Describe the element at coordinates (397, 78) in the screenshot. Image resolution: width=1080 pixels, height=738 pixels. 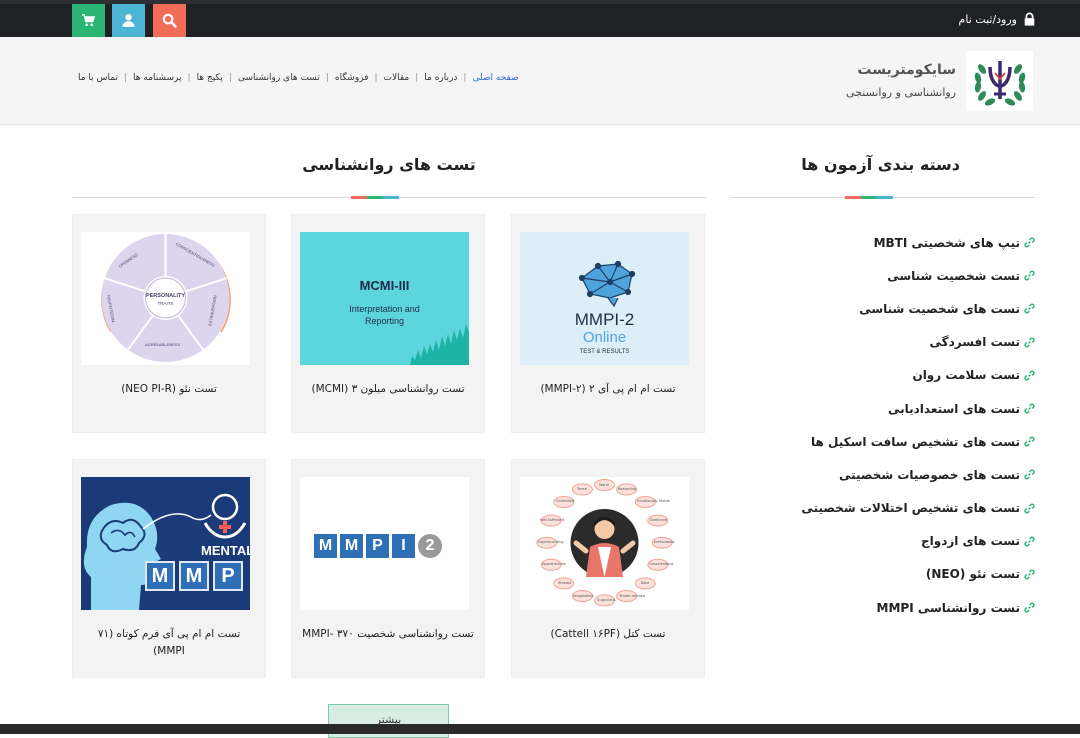
I see `nav-item-articles: مقالات` at that location.